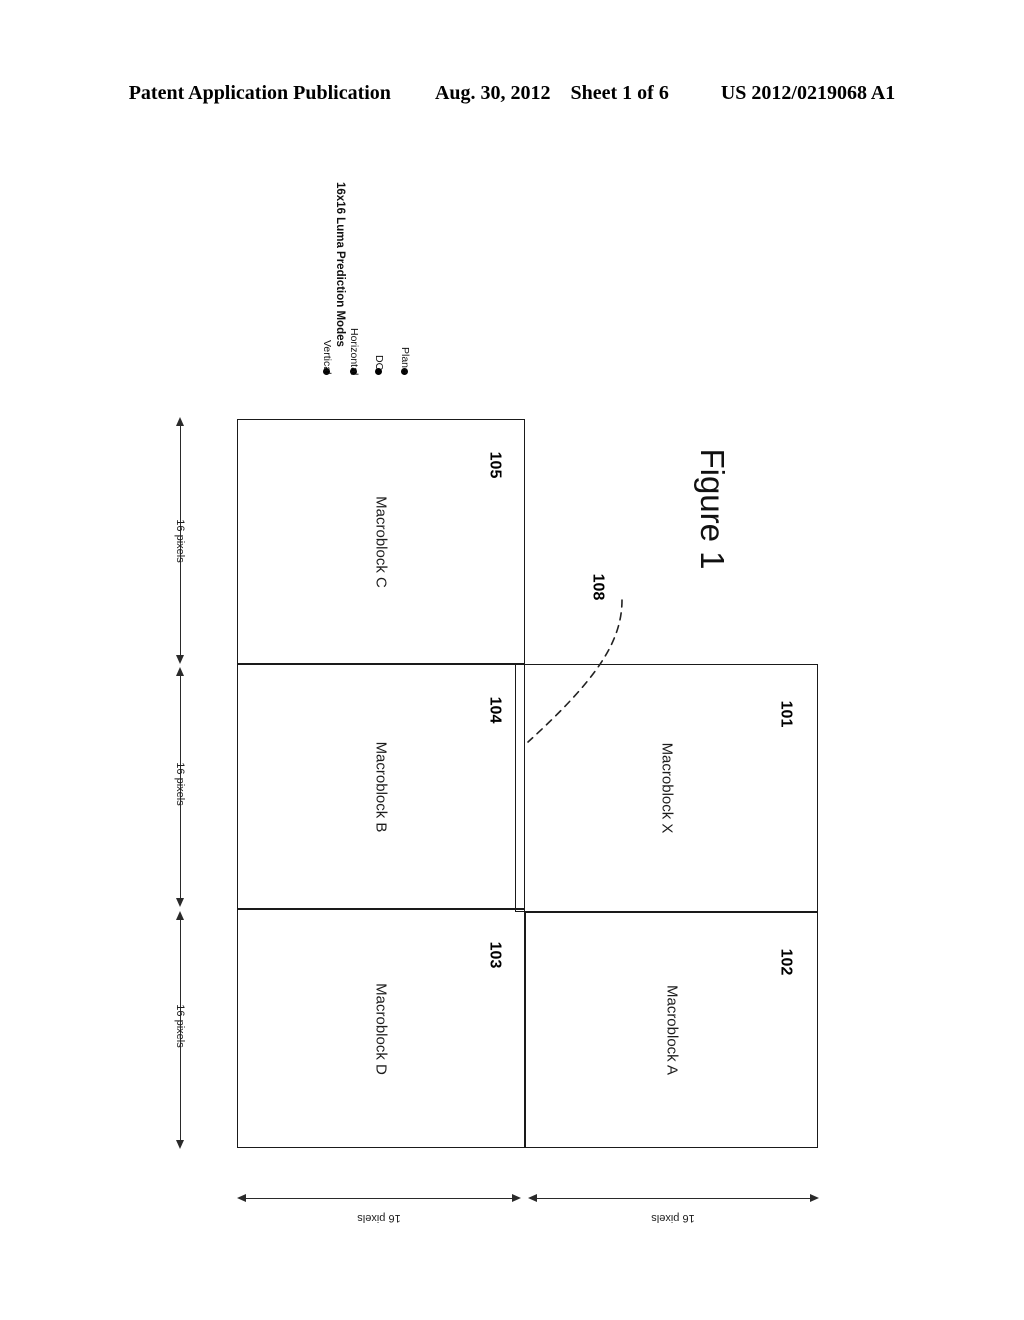  Describe the element at coordinates (575, 671) in the screenshot. I see `callout-108-leader-line` at that location.